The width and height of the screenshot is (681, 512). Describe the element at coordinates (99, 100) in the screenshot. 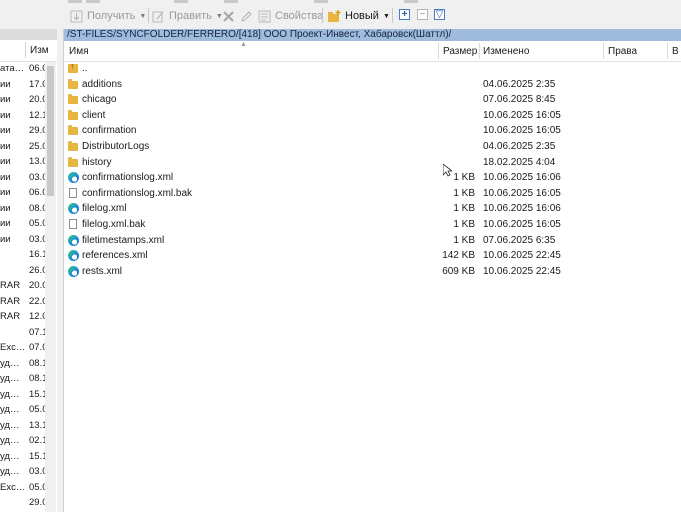

I see `file-name: chicago` at that location.